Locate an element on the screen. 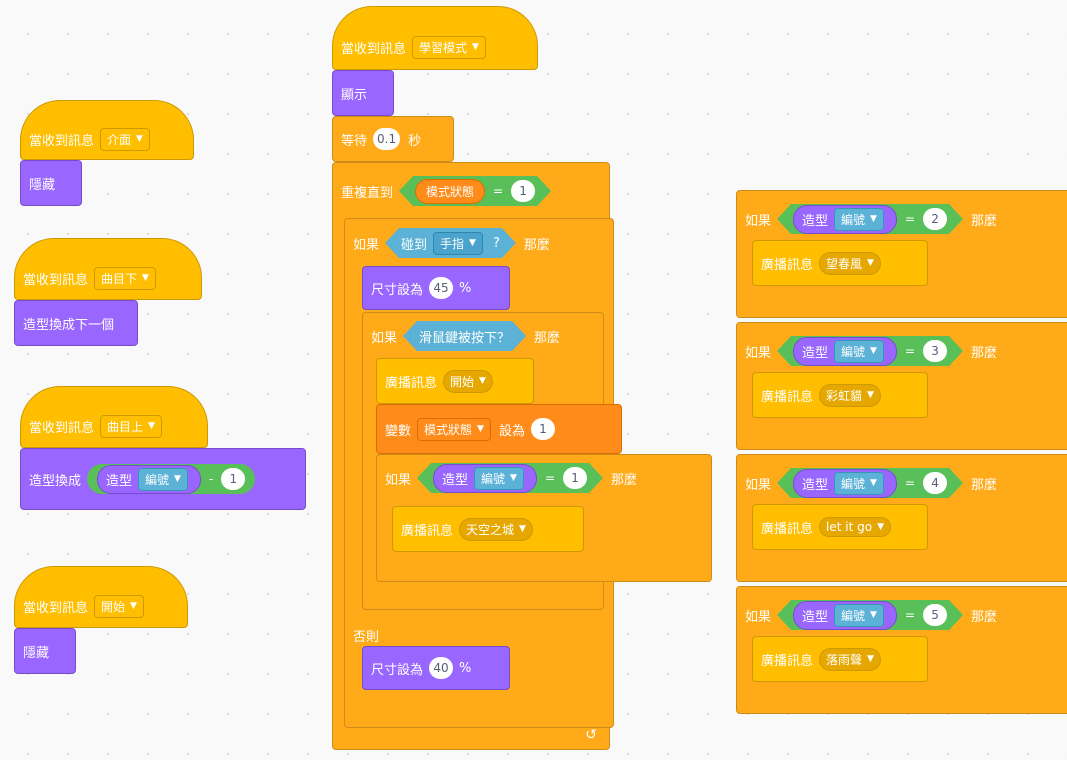 This screenshot has width=1067, height=760. number-input: 2 is located at coordinates (935, 219).